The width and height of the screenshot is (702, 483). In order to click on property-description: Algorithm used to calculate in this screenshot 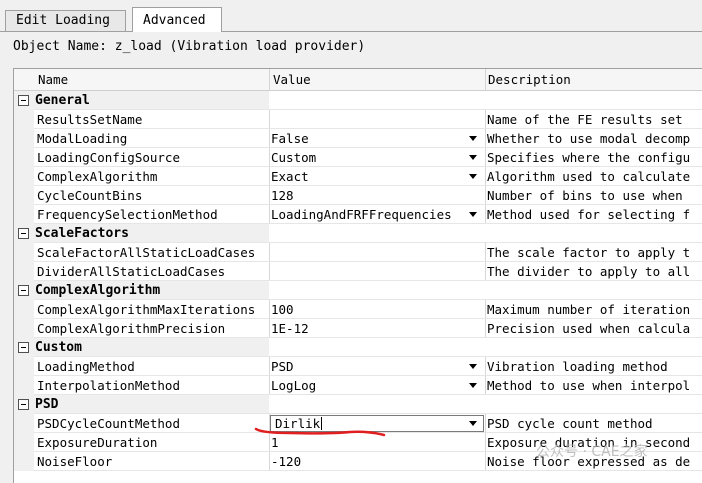, I will do `click(589, 176)`.